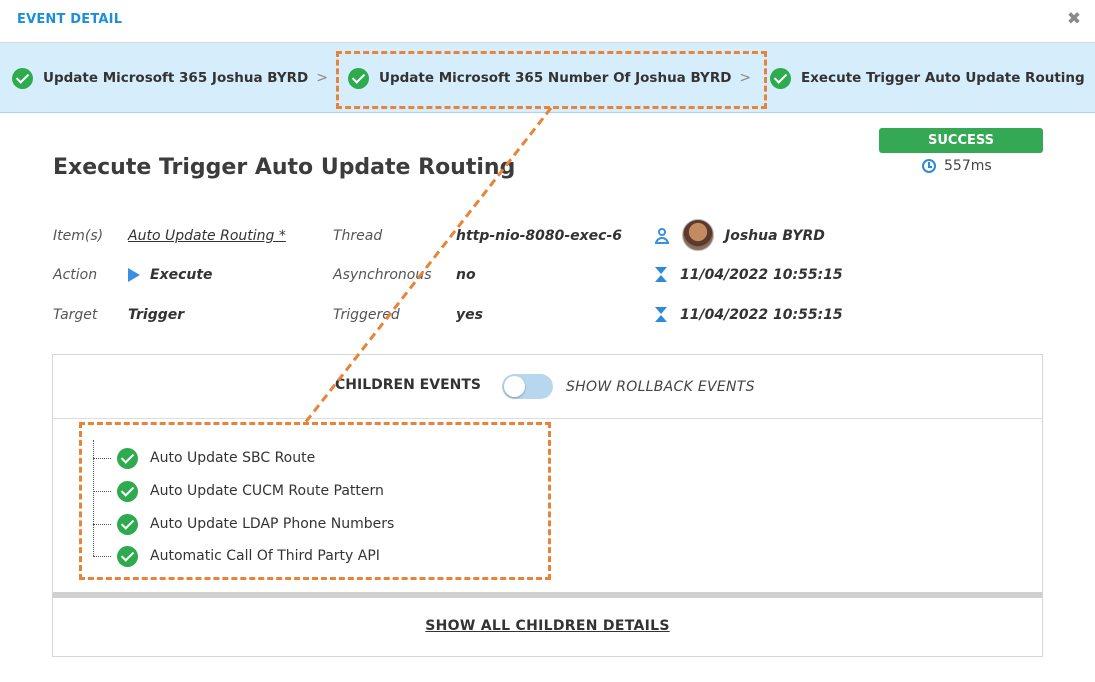 This screenshot has height=682, width=1095. I want to click on panel-divider, so click(547, 595).